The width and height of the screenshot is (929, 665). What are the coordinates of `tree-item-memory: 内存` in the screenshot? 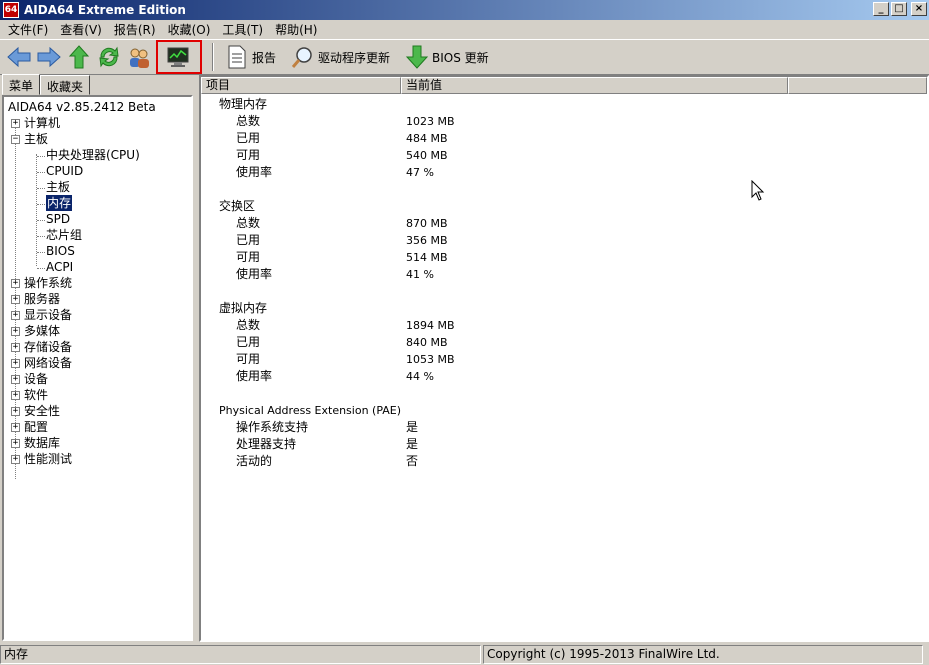 It's located at (59, 203).